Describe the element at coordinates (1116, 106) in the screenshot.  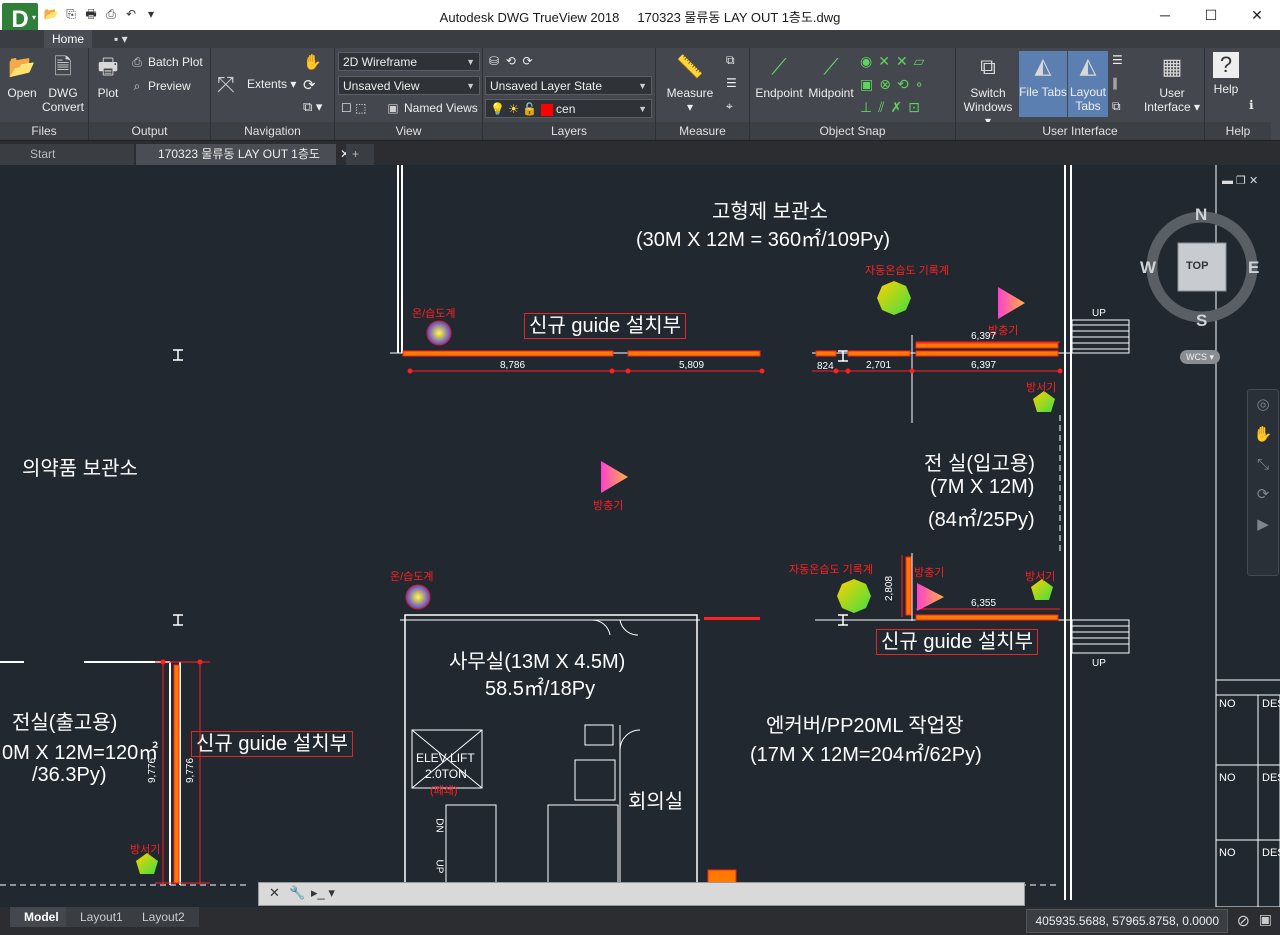
I see `cascade-icon: ⧉` at that location.